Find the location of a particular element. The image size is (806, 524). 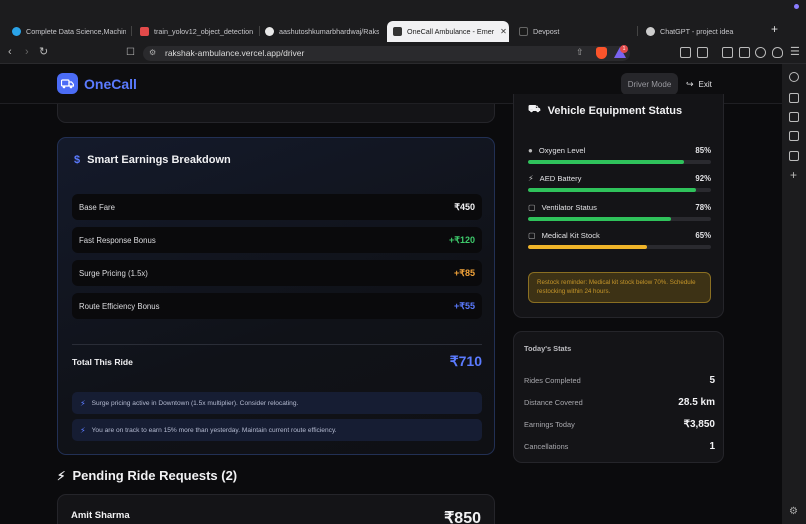

vpn-shield-icon is located at coordinates (777, 52).